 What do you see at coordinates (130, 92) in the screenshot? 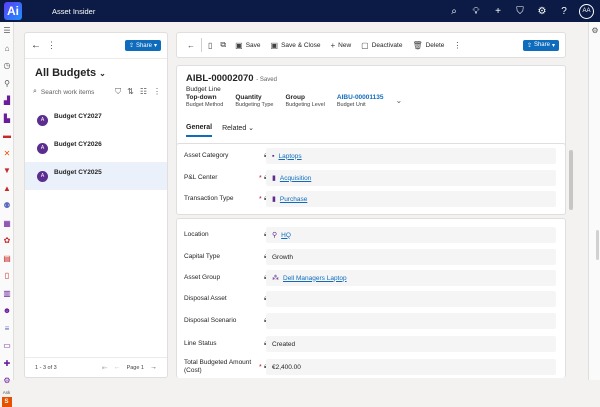
I see `sort-icon: ⇅` at bounding box center [130, 92].